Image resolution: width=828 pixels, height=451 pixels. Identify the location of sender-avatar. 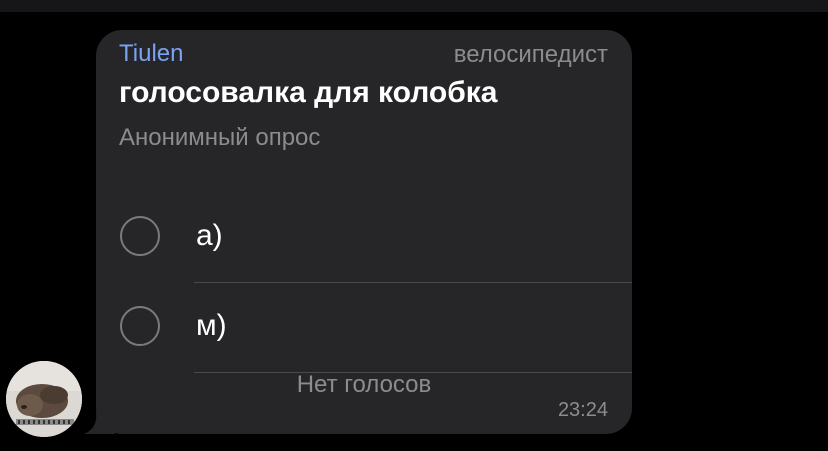
(44, 399).